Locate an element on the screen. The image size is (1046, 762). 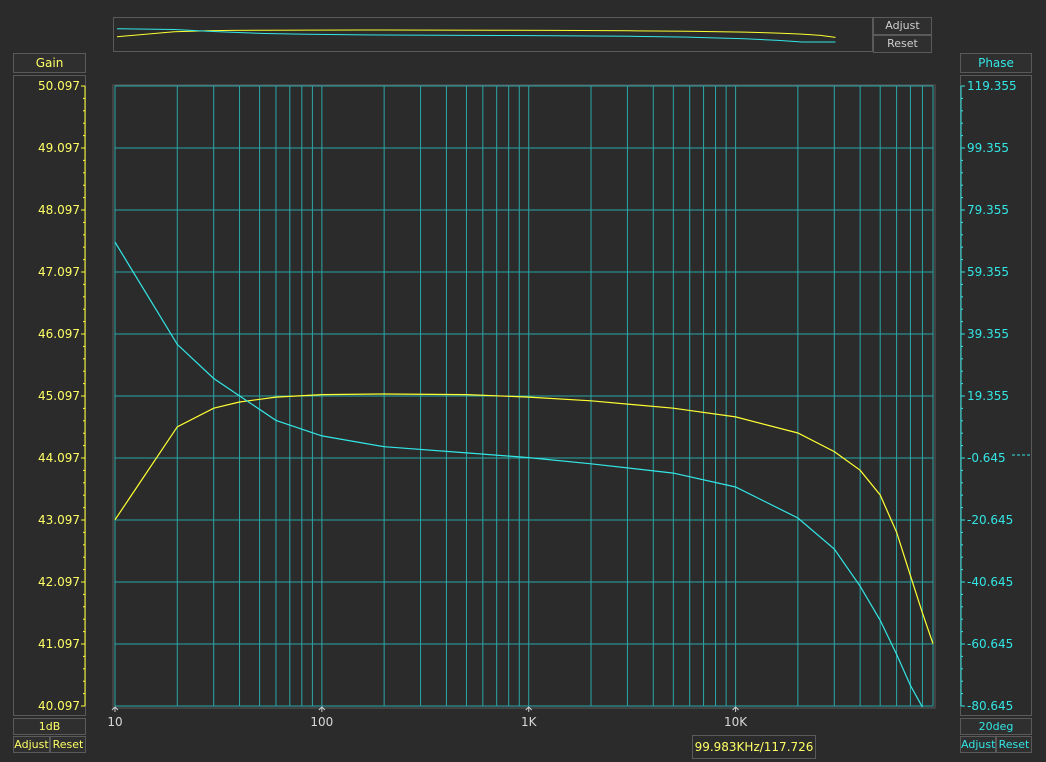
gain-tick-label: 50.097 is located at coordinates (59, 86).